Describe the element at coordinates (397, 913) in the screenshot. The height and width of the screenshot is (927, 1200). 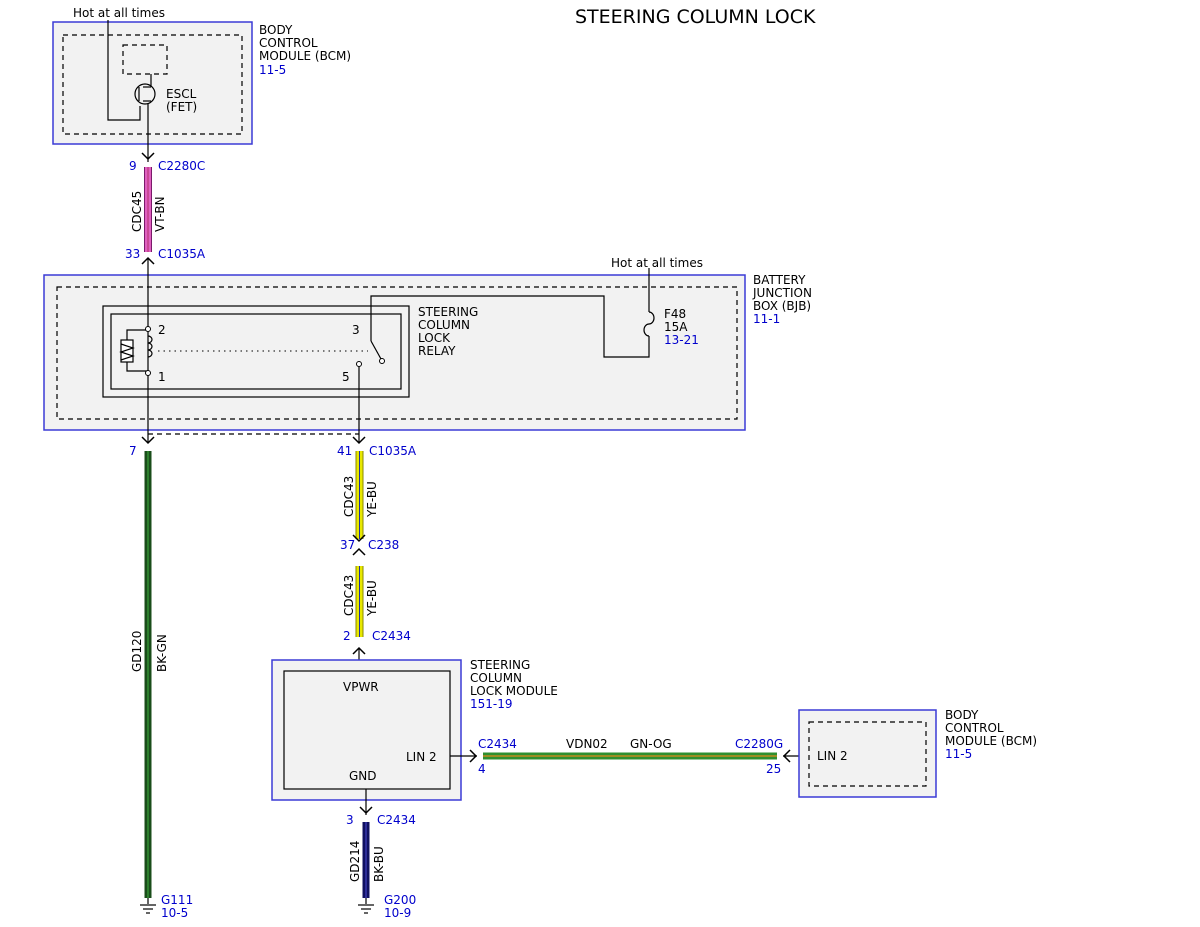
I see `ground-g200-ref: 10-9` at that location.